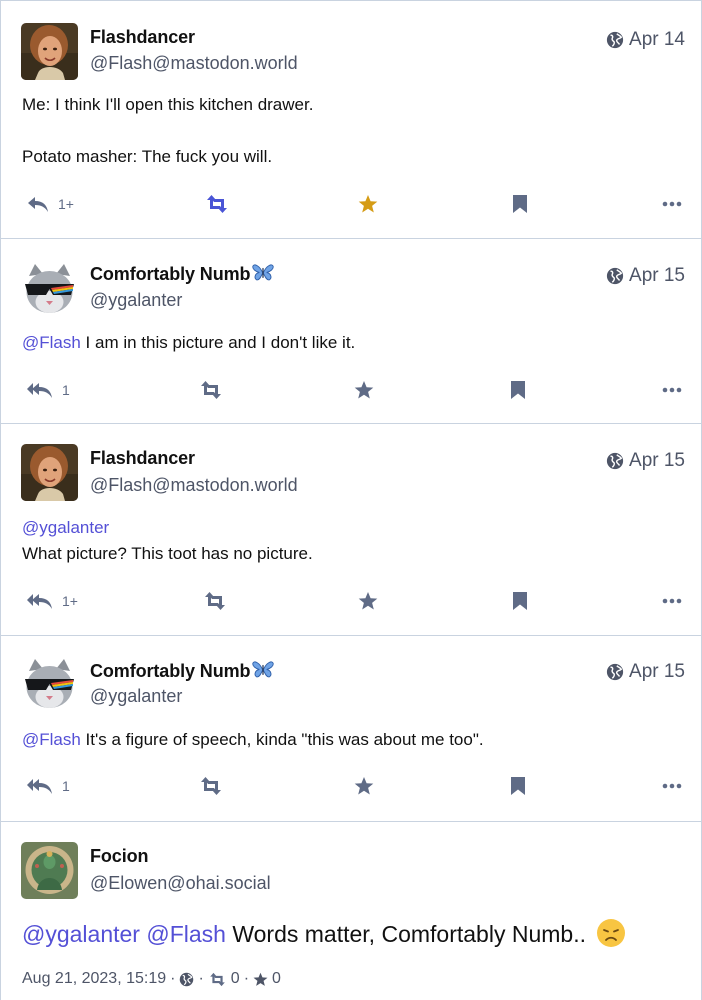 The height and width of the screenshot is (1000, 702). What do you see at coordinates (276, 979) in the screenshot?
I see `favourite-count: 0` at bounding box center [276, 979].